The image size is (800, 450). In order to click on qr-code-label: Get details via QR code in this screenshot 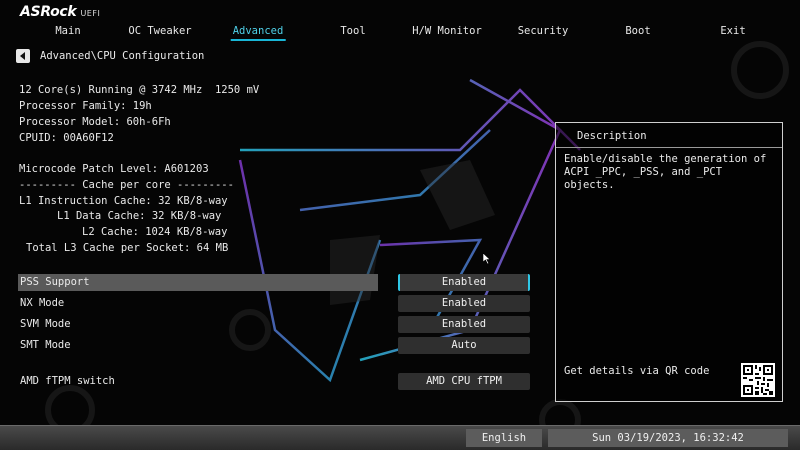, I will do `click(637, 371)`.